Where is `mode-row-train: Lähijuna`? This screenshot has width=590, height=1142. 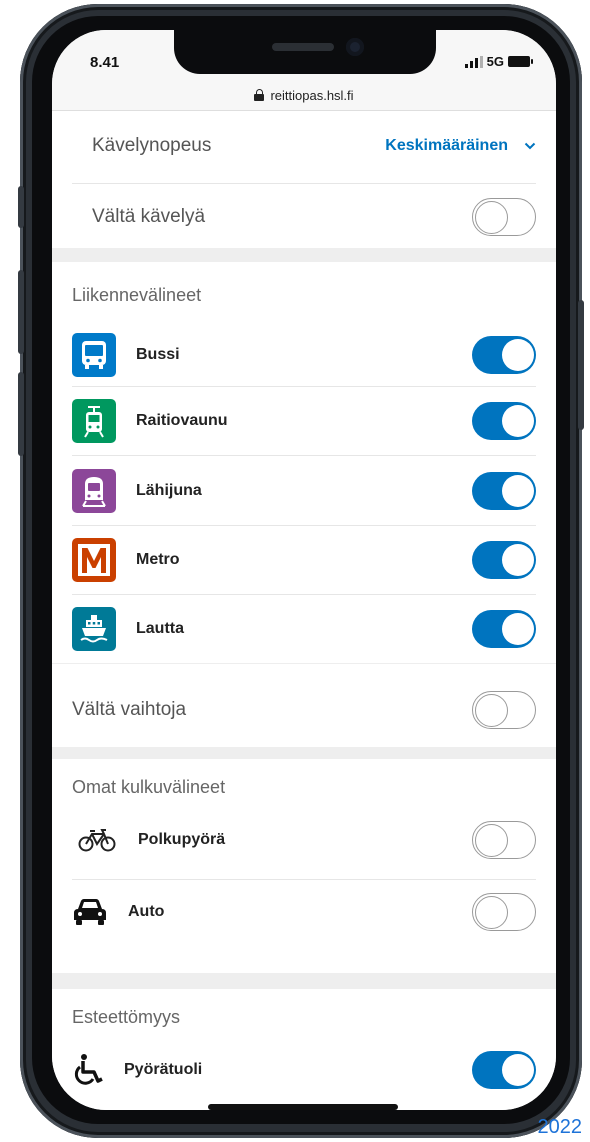
mode-row-train: Lähijuna is located at coordinates (304, 491).